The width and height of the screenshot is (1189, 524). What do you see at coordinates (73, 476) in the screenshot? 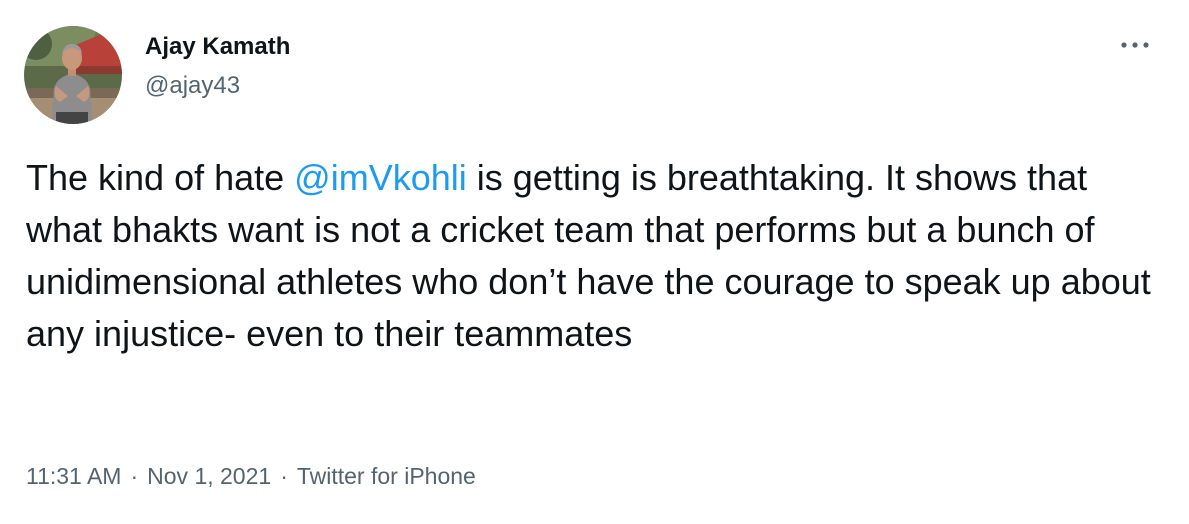
I see `tweet-time: 11:31 AM` at bounding box center [73, 476].